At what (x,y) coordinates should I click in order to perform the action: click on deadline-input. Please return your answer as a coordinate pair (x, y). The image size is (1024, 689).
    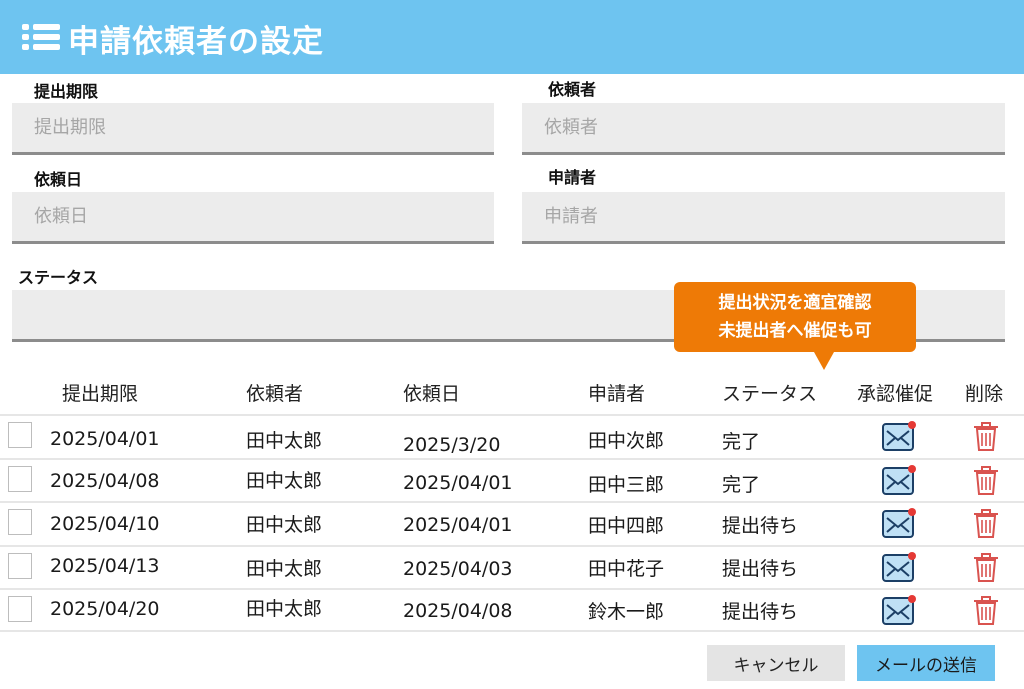
    Looking at the image, I should click on (253, 127).